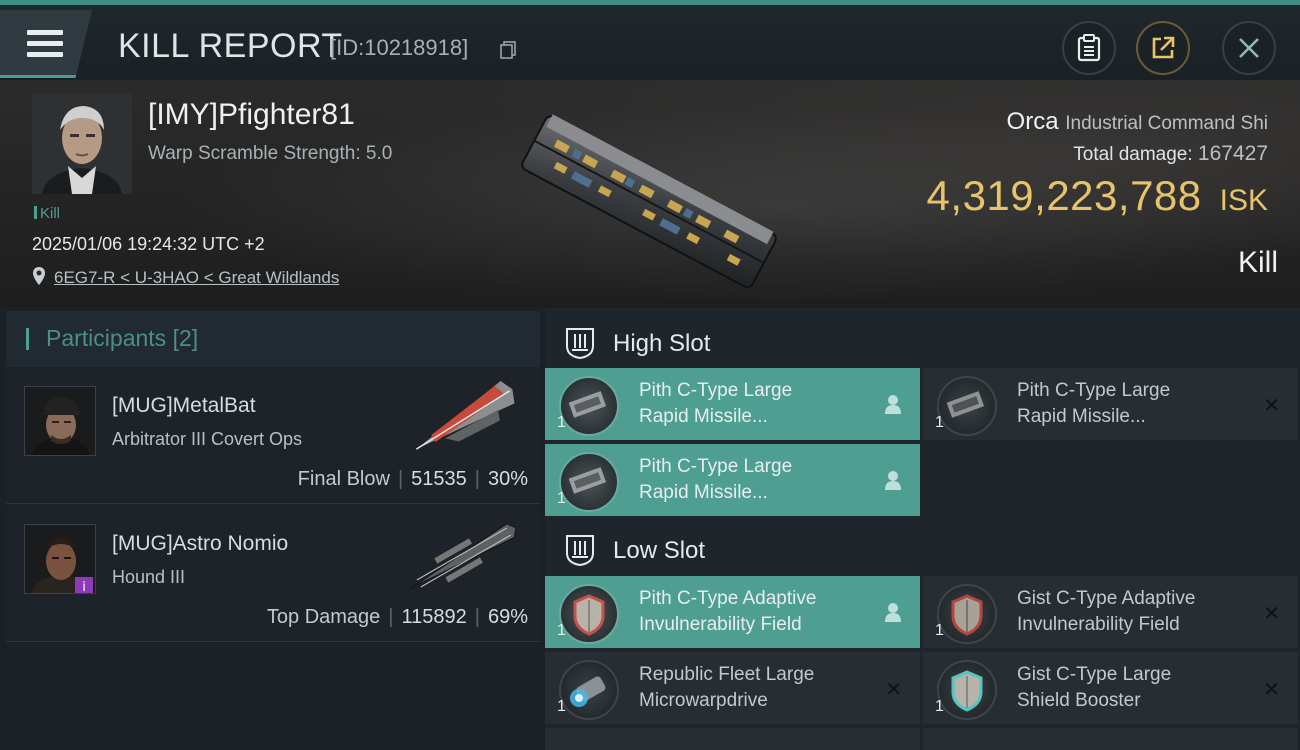  I want to click on share-icon, so click(1163, 47).